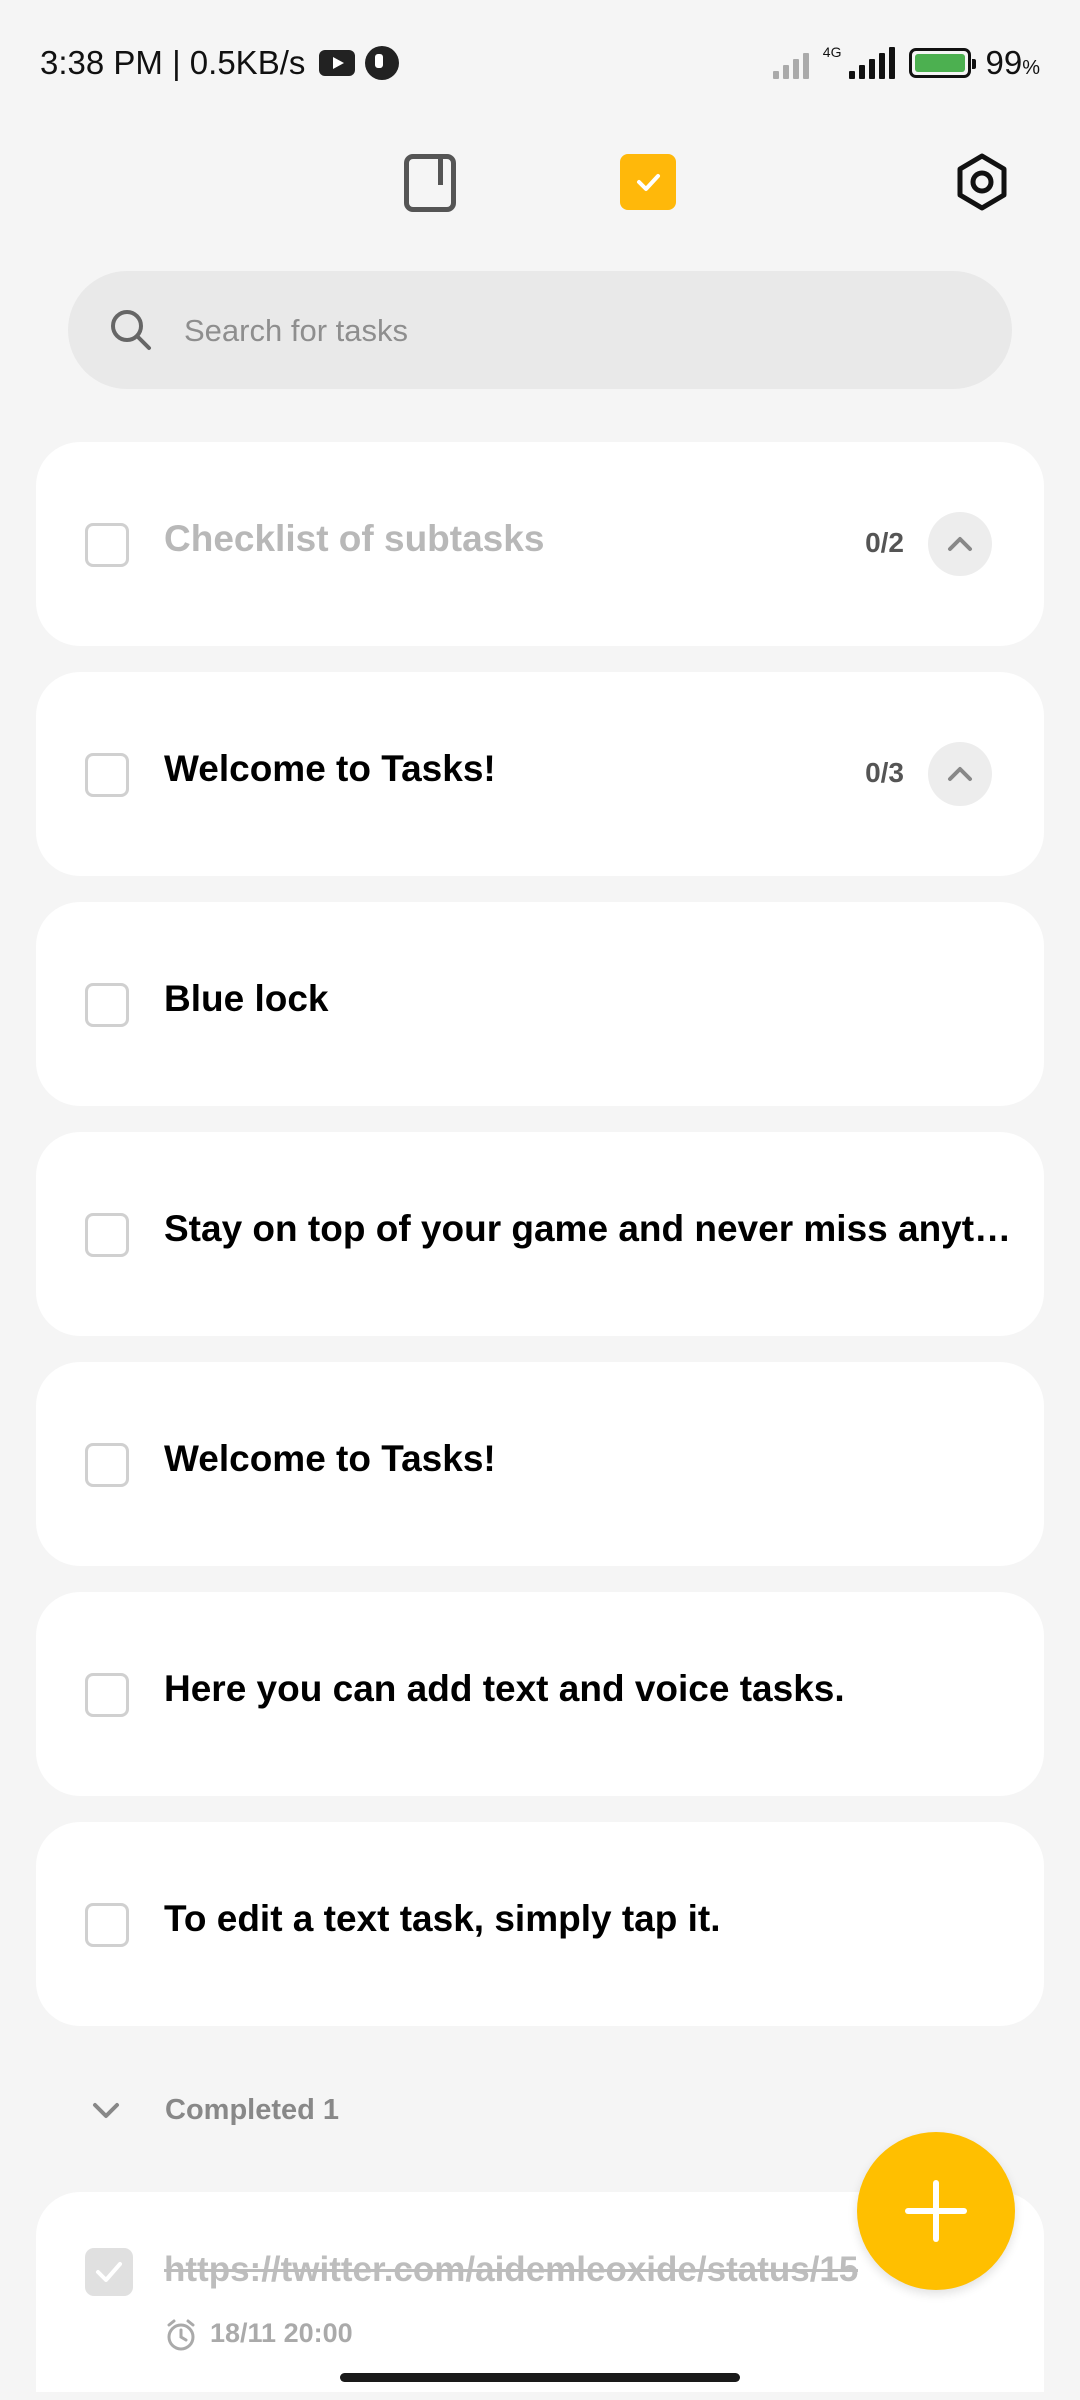  What do you see at coordinates (982, 182) in the screenshot?
I see `settings-icon` at bounding box center [982, 182].